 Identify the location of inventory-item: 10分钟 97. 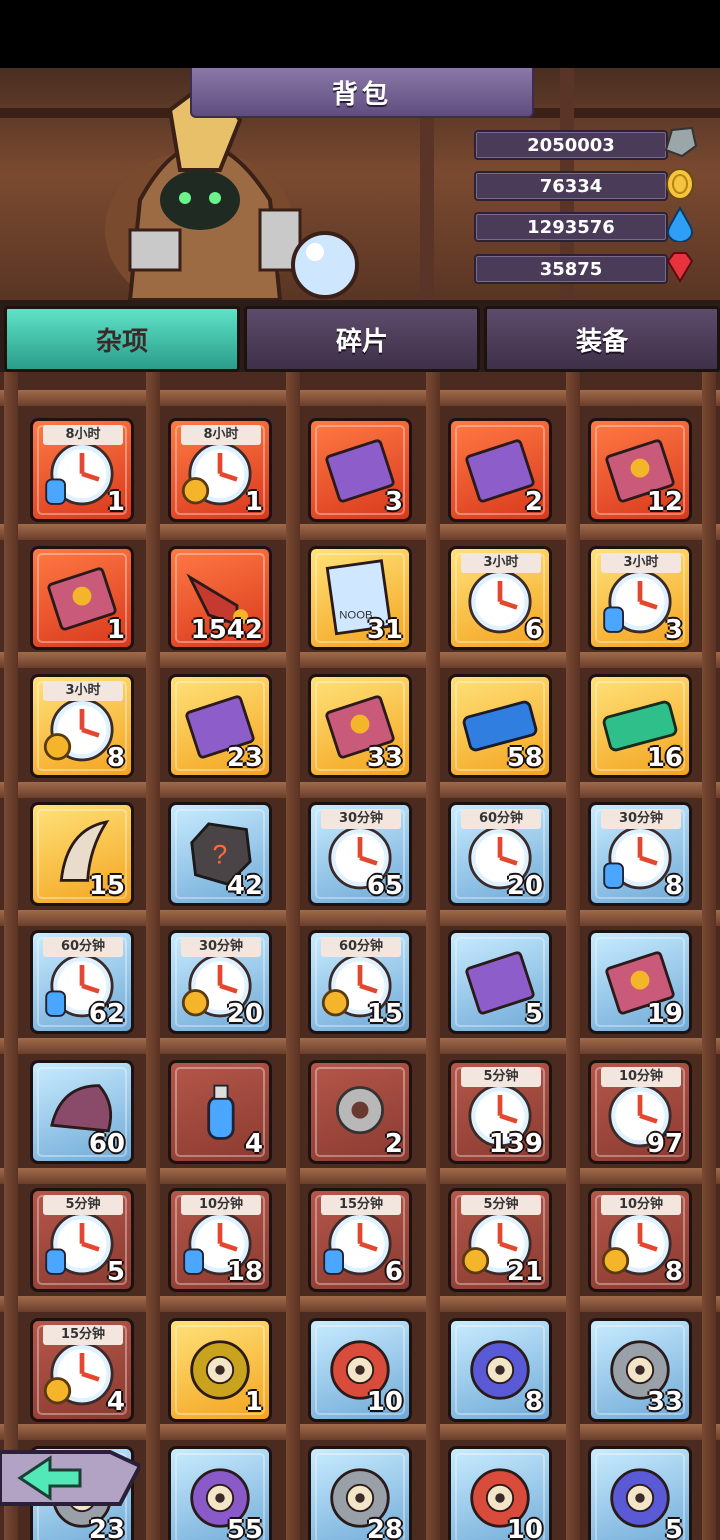
(640, 1112).